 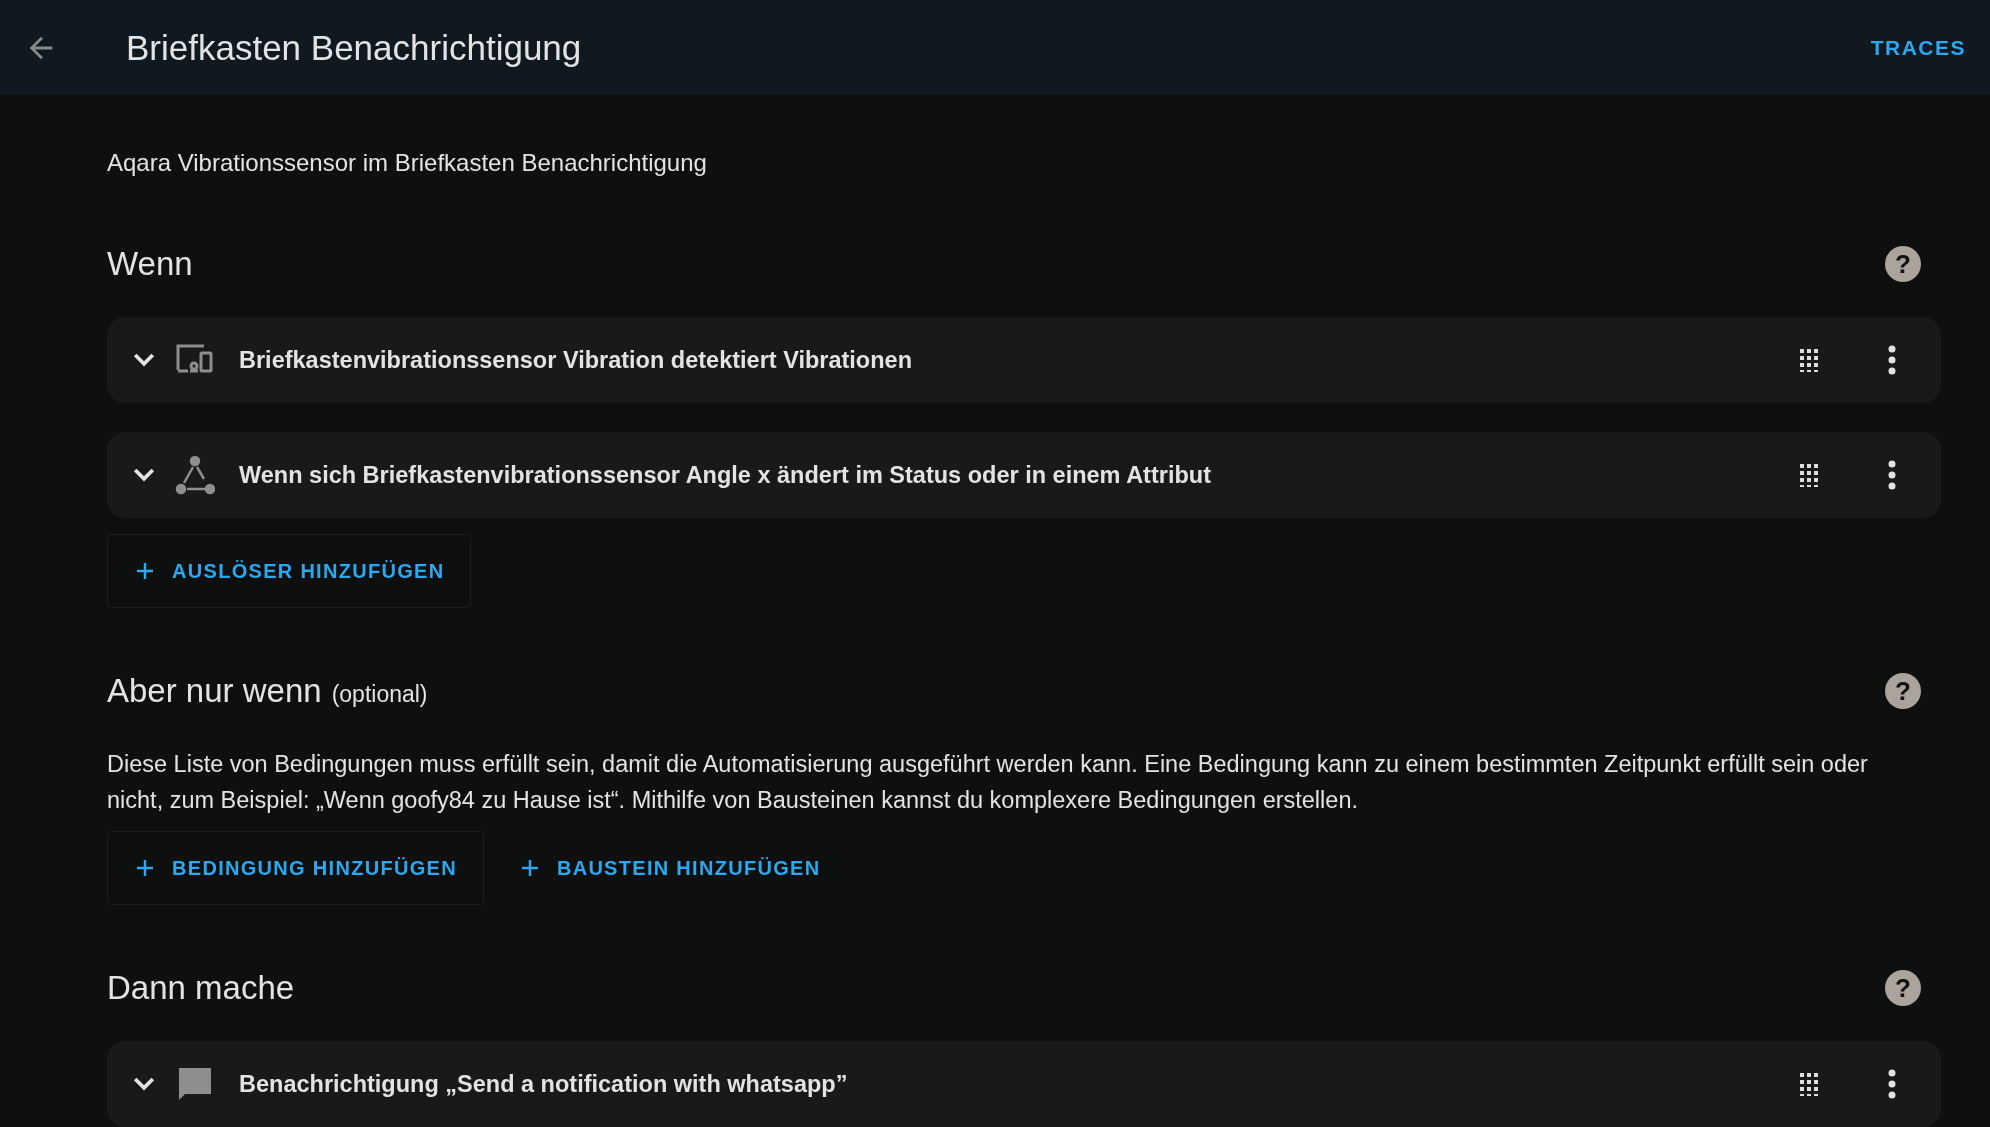 What do you see at coordinates (1918, 47) in the screenshot?
I see `traces-link: TRACES` at bounding box center [1918, 47].